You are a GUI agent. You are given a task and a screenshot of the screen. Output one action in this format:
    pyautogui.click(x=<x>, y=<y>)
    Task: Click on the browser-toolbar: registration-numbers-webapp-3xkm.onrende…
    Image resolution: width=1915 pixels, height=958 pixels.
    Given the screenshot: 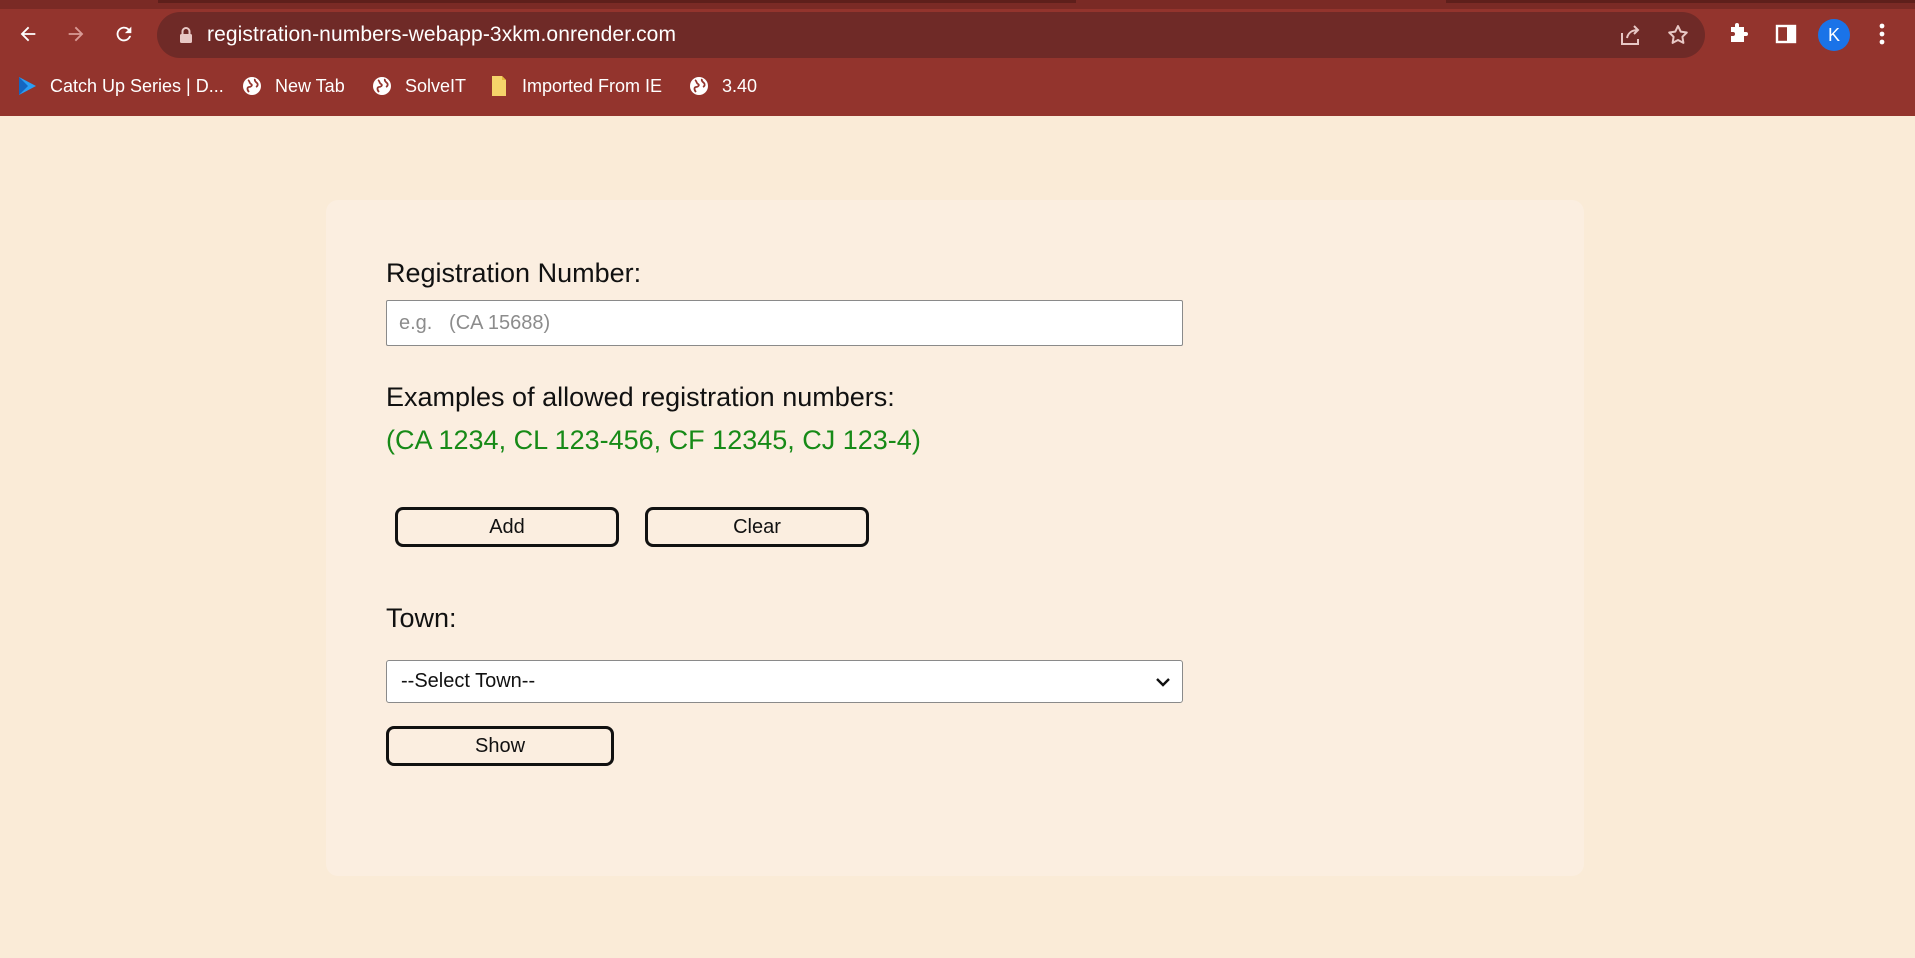 What is the action you would take?
    pyautogui.click(x=957, y=58)
    